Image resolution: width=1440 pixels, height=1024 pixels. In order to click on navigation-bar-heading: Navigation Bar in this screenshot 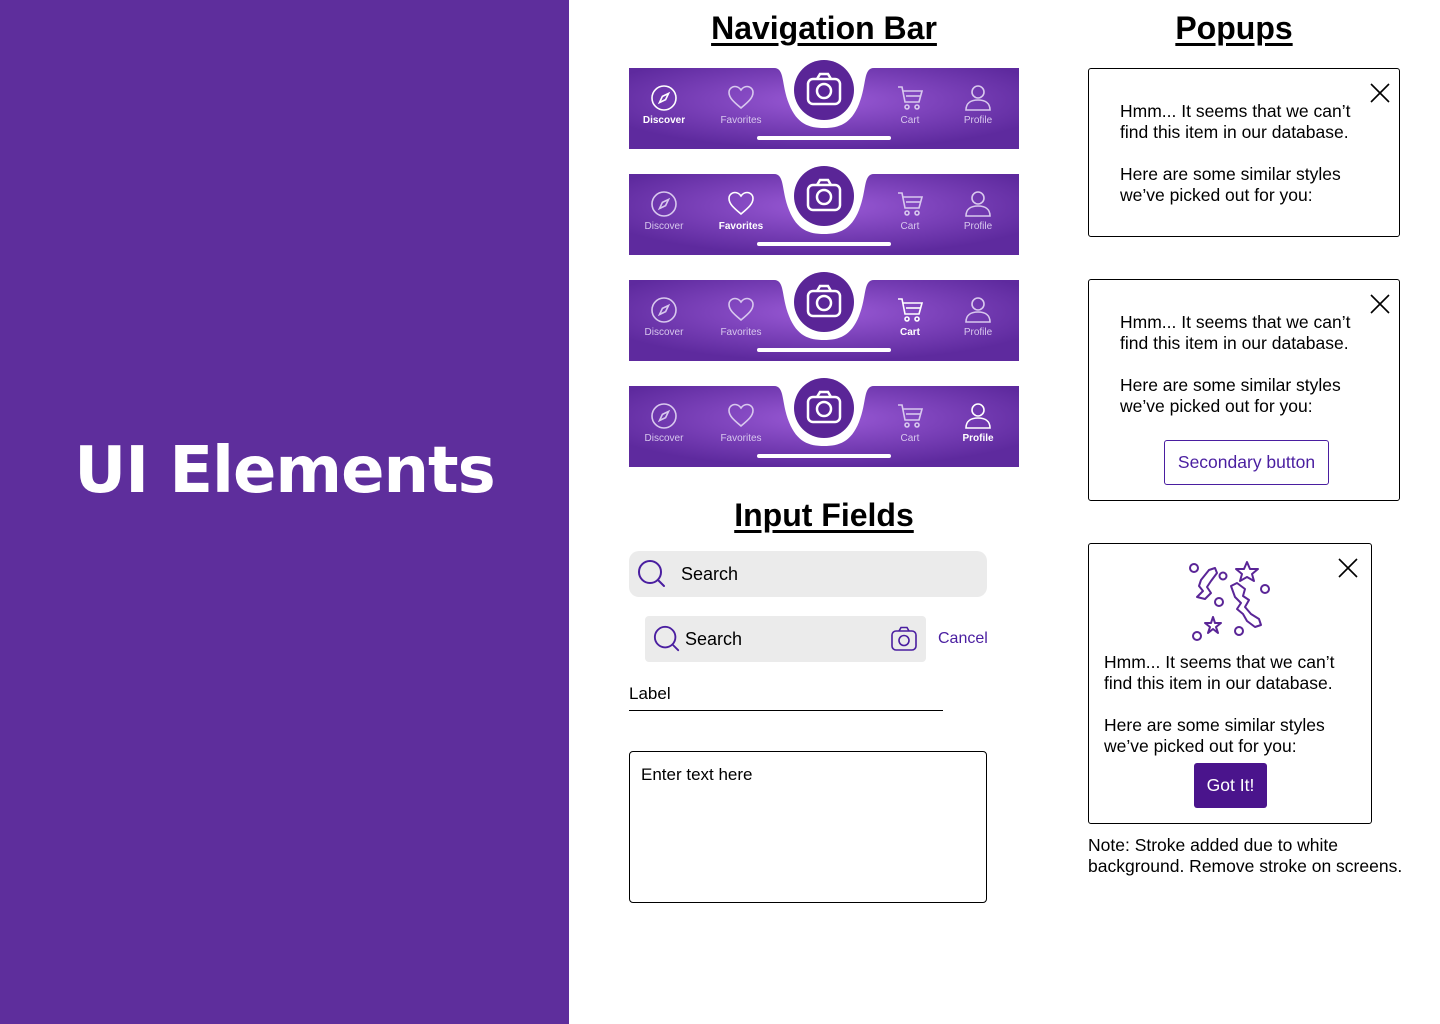, I will do `click(824, 28)`.